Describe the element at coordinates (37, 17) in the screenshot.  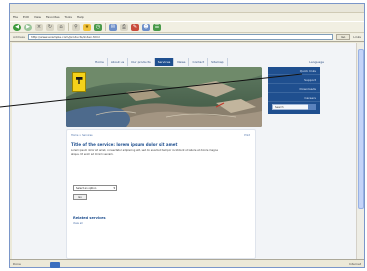
I see `menu-view: View` at that location.